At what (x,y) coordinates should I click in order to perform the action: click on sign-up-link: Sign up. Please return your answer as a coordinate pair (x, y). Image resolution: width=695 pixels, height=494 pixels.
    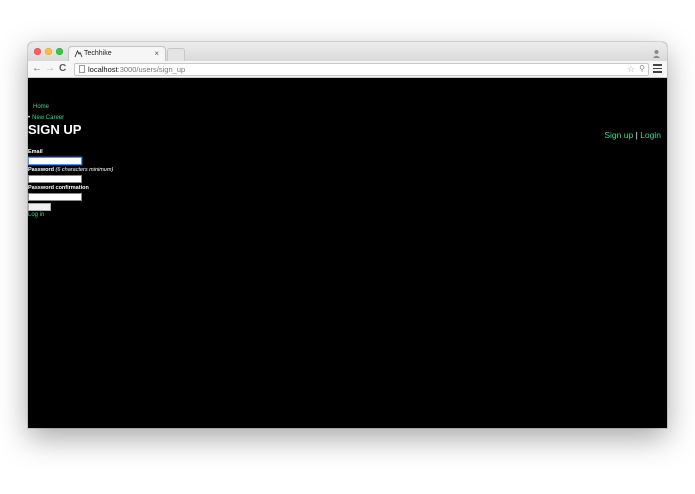
    Looking at the image, I should click on (618, 135).